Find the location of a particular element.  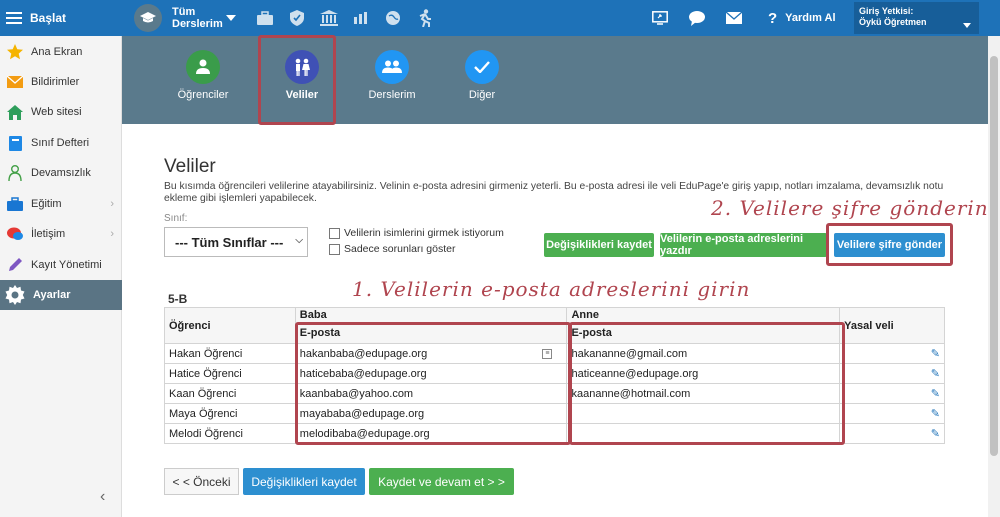

collapse-sidebar-button: ‹ is located at coordinates (102, 497).